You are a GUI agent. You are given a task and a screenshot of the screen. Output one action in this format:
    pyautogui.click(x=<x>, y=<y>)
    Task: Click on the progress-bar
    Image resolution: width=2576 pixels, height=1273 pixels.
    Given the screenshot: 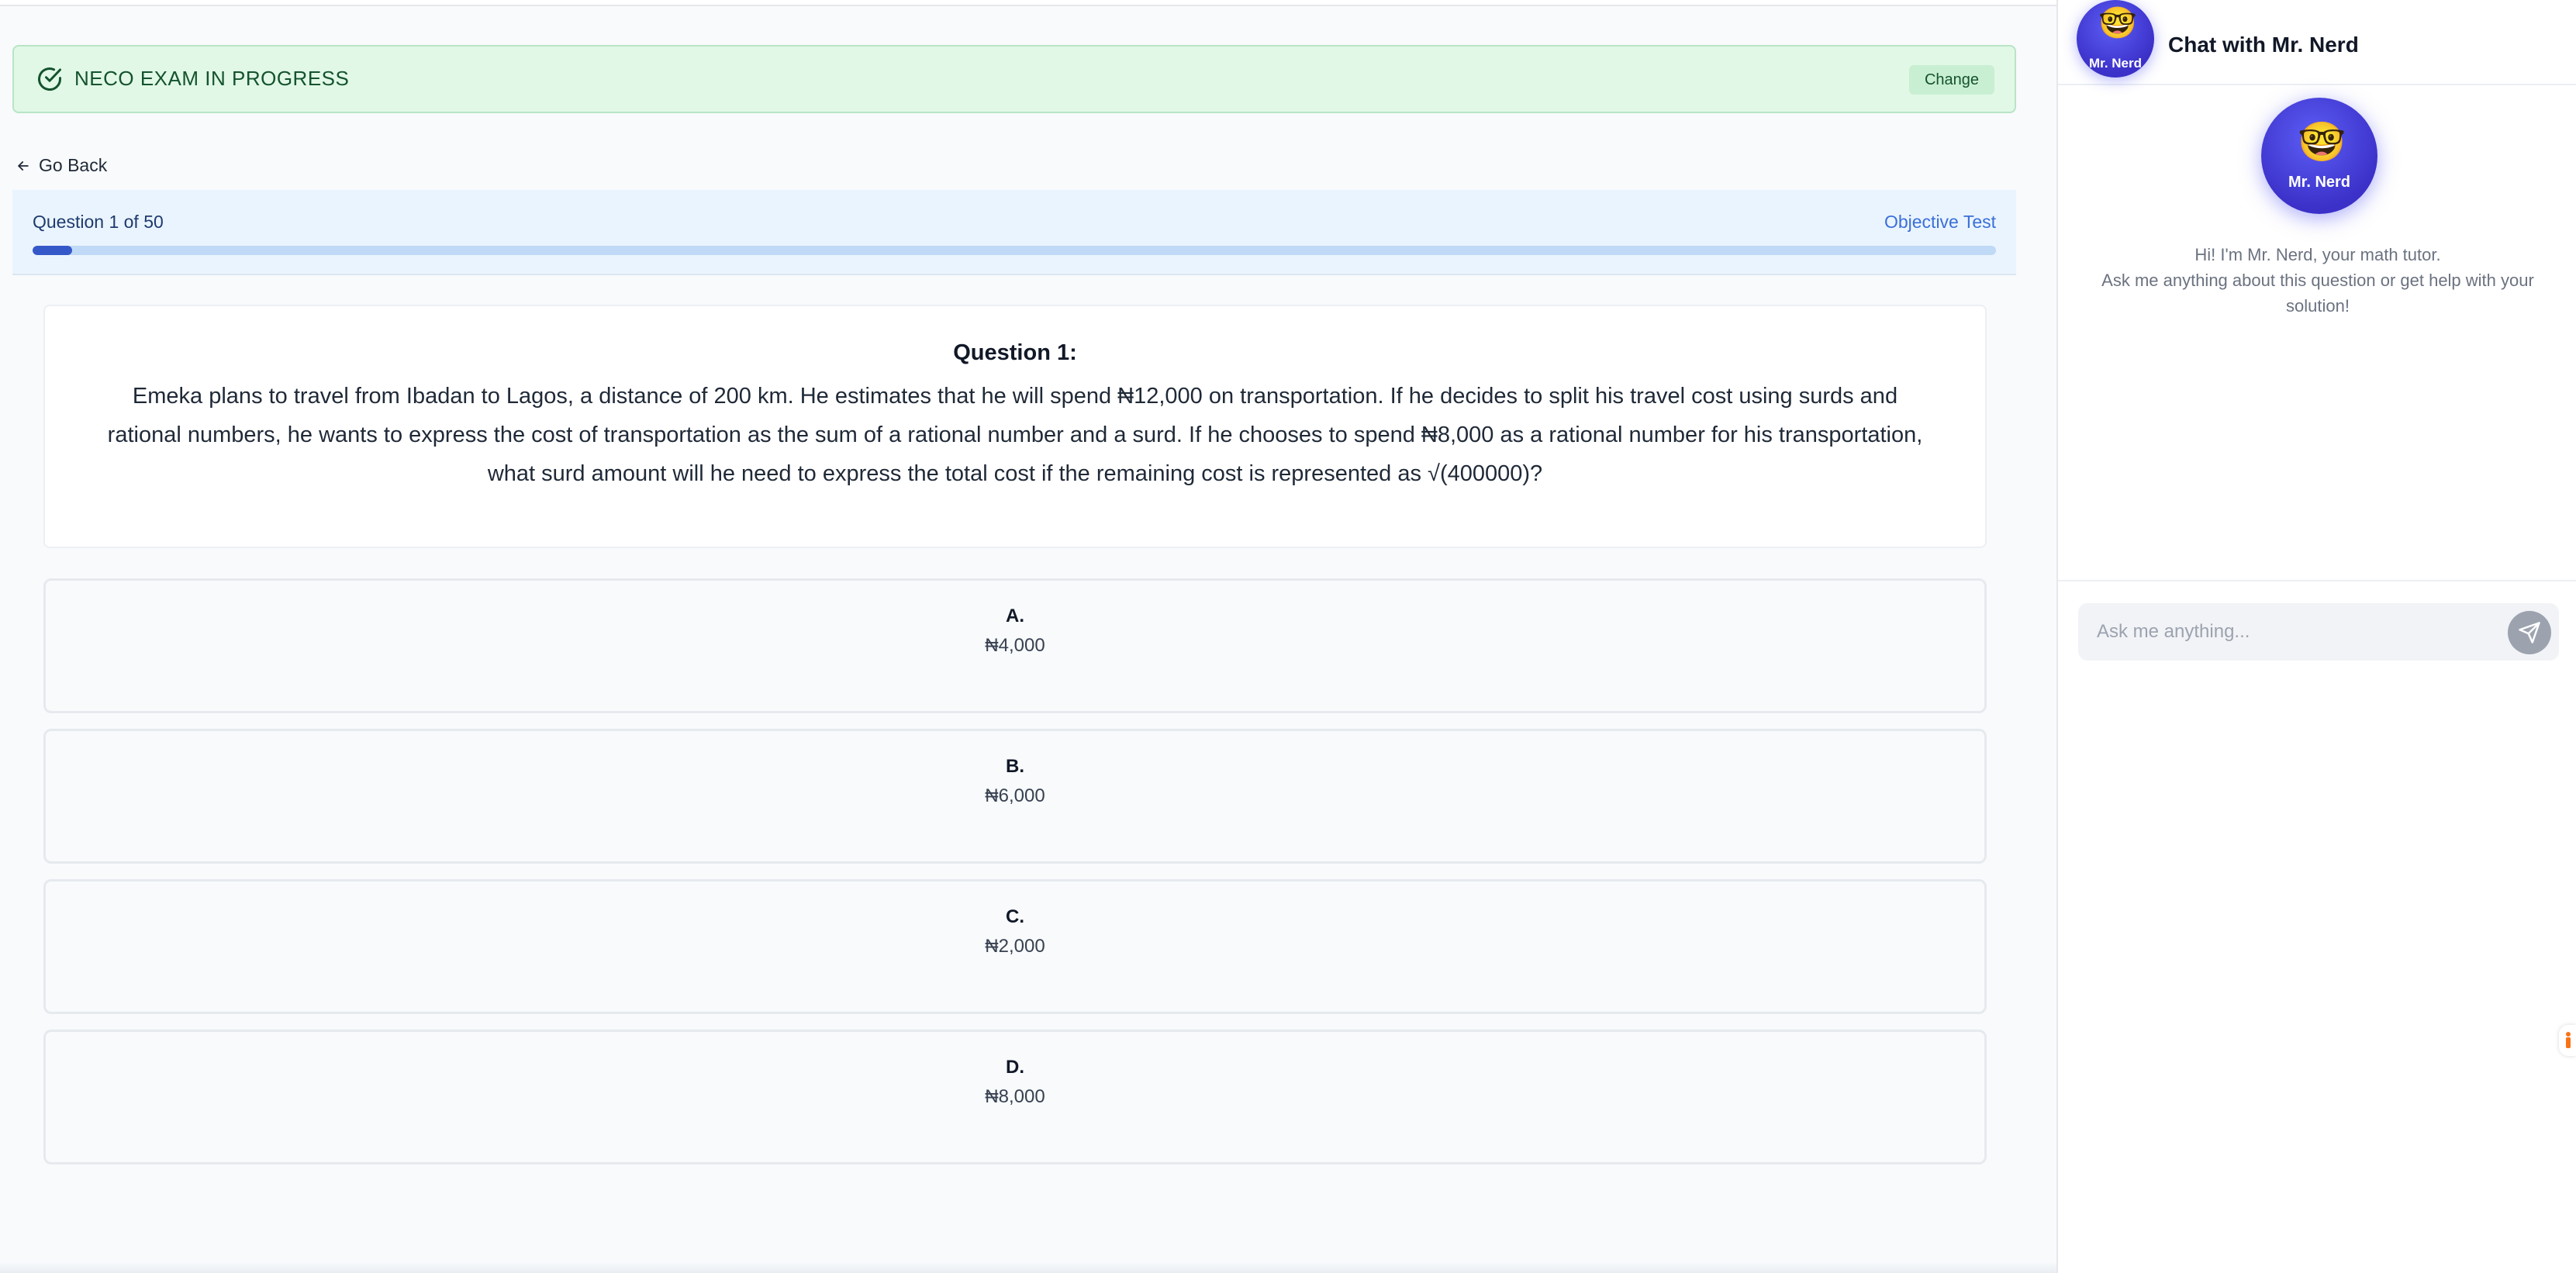 What is the action you would take?
    pyautogui.click(x=1014, y=250)
    